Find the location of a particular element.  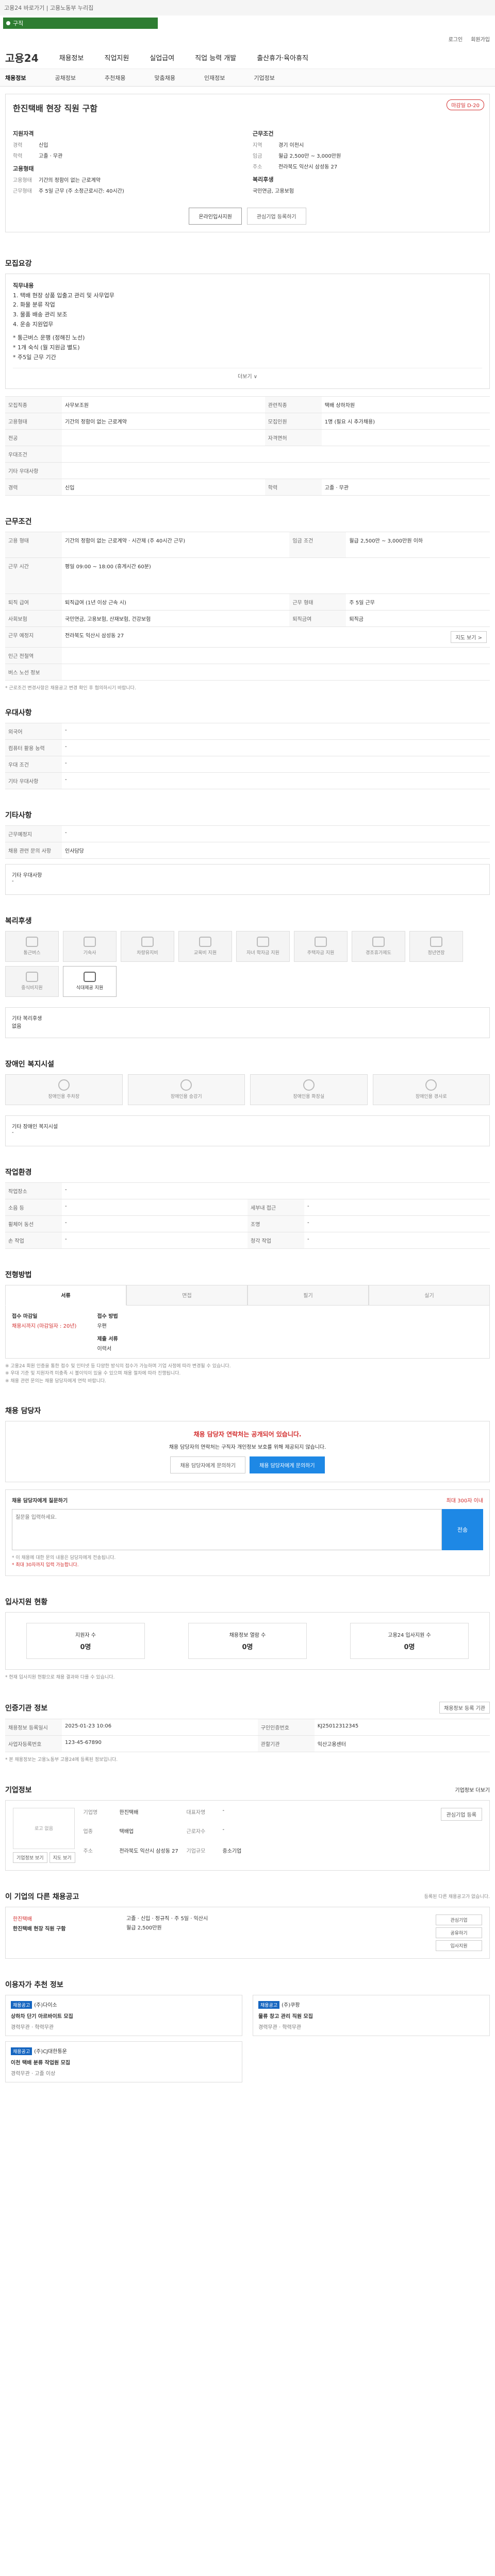

more-button: 더보기 ∨ is located at coordinates (247, 374).